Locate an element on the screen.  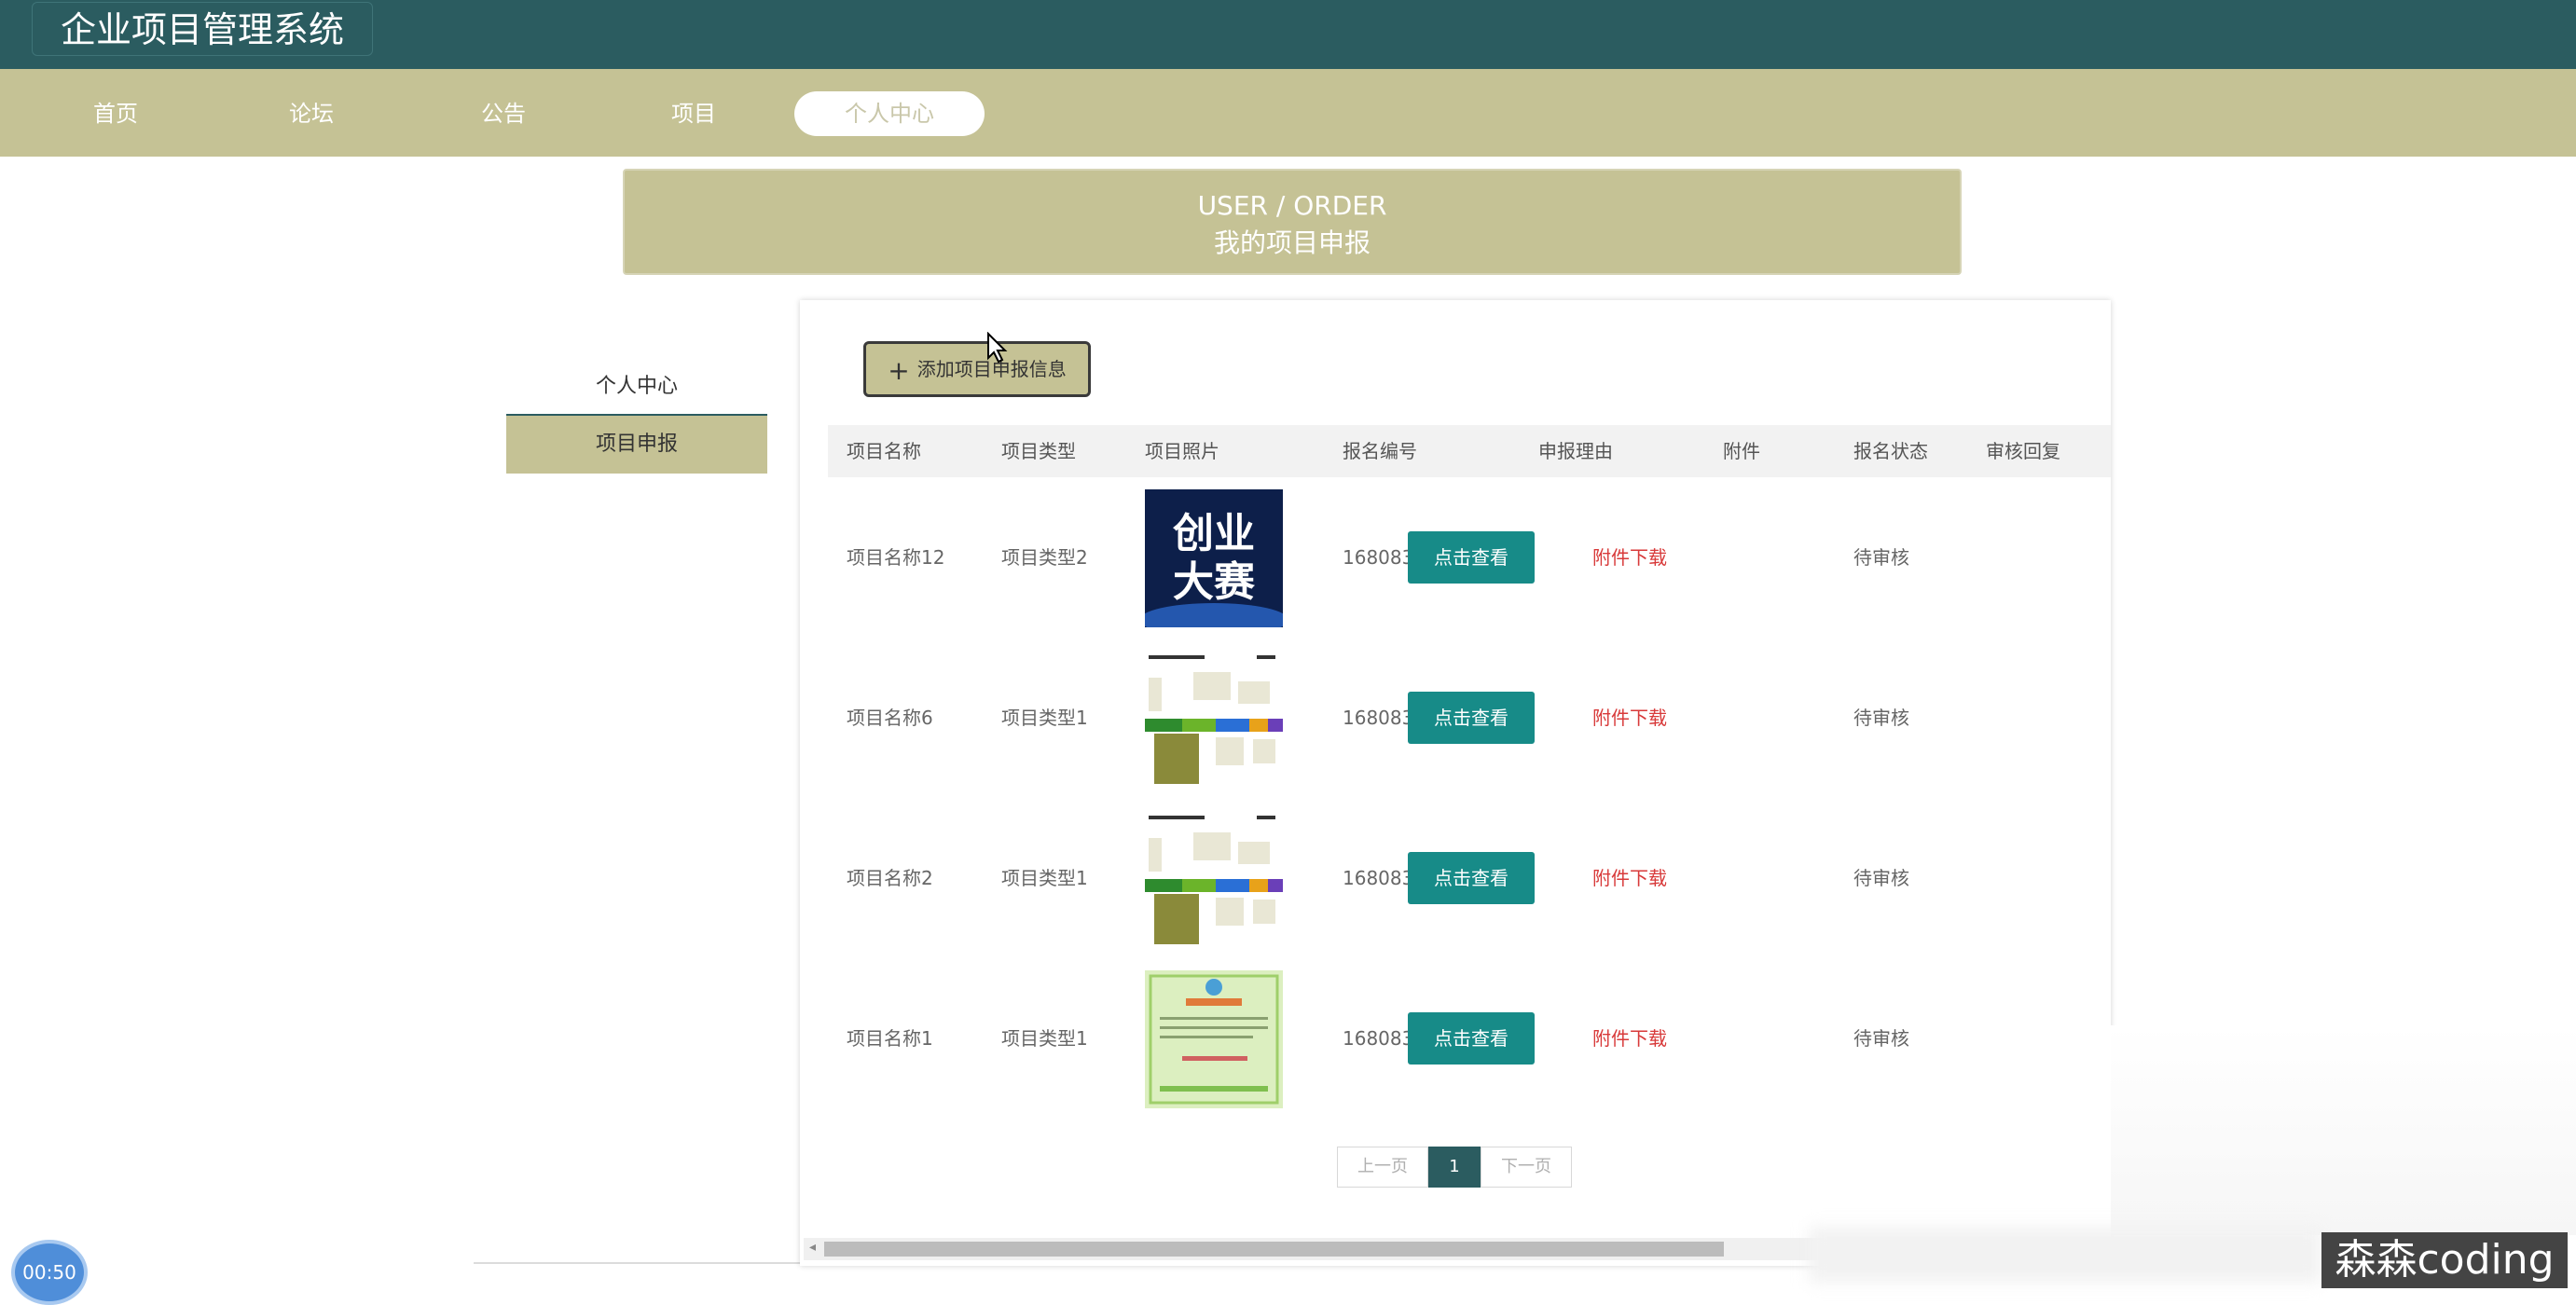
cell-type: 项目类型2 is located at coordinates (1044, 557).